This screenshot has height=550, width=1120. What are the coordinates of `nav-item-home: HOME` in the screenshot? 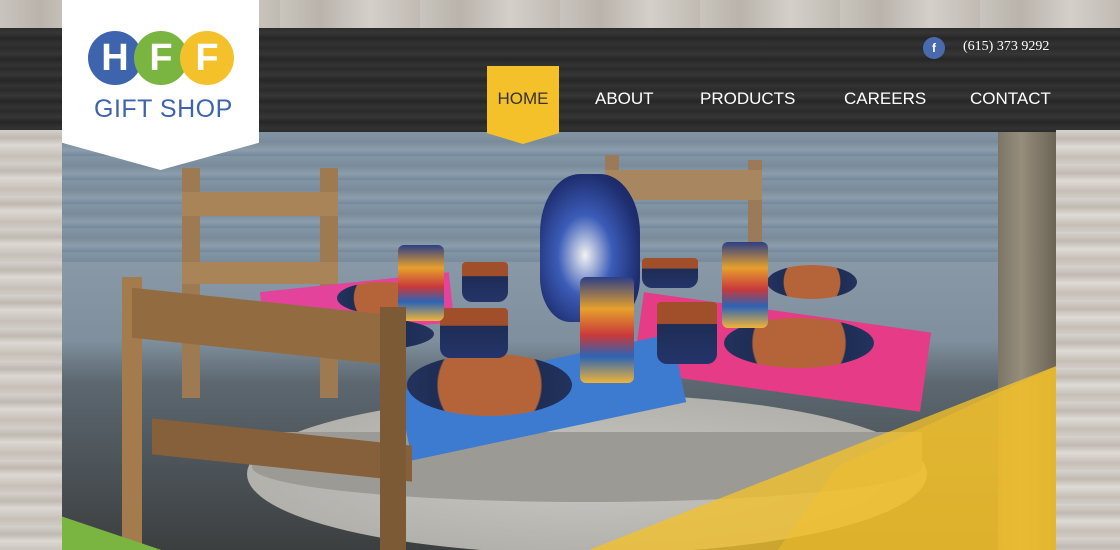 It's located at (523, 105).